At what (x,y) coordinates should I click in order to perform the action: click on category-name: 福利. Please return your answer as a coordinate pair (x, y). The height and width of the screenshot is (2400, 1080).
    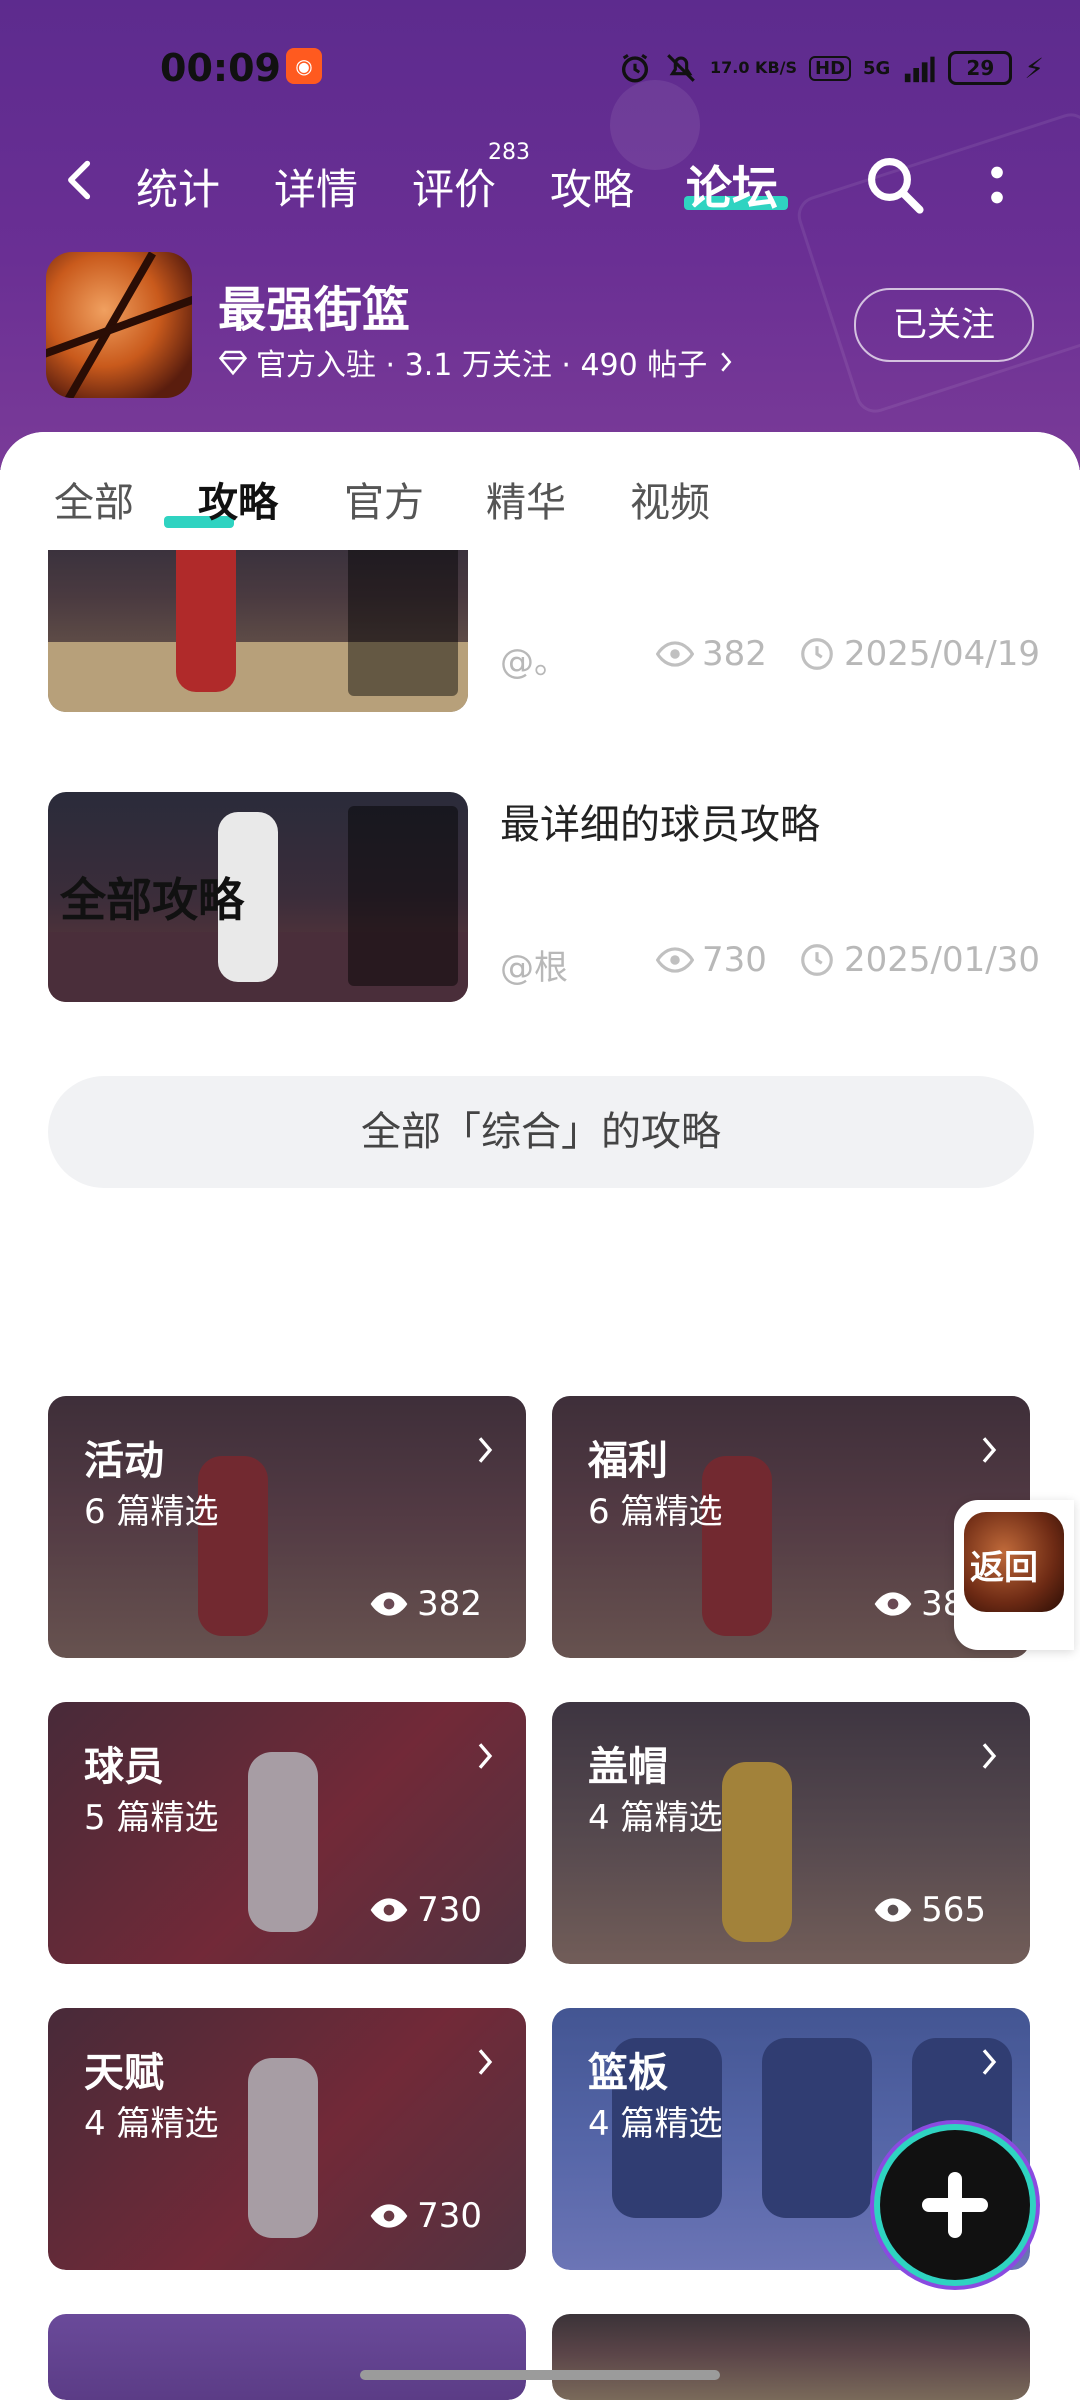
    Looking at the image, I should click on (628, 1461).